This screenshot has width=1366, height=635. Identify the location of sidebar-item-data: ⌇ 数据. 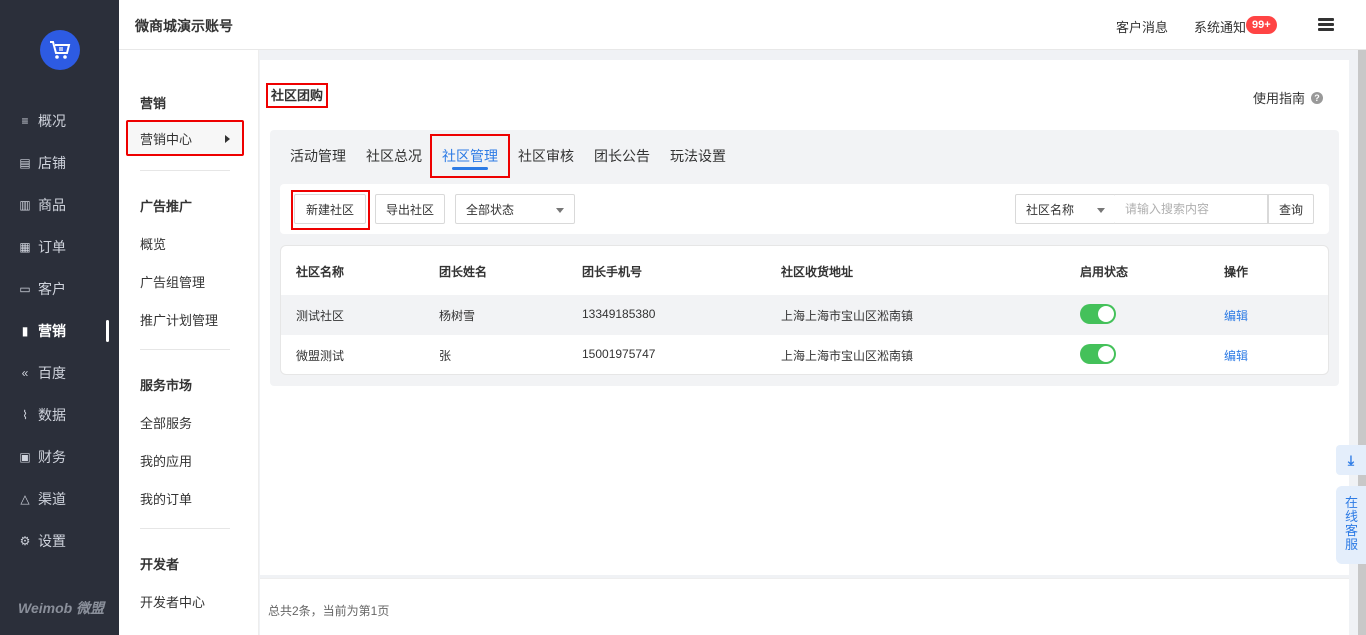
(42, 415).